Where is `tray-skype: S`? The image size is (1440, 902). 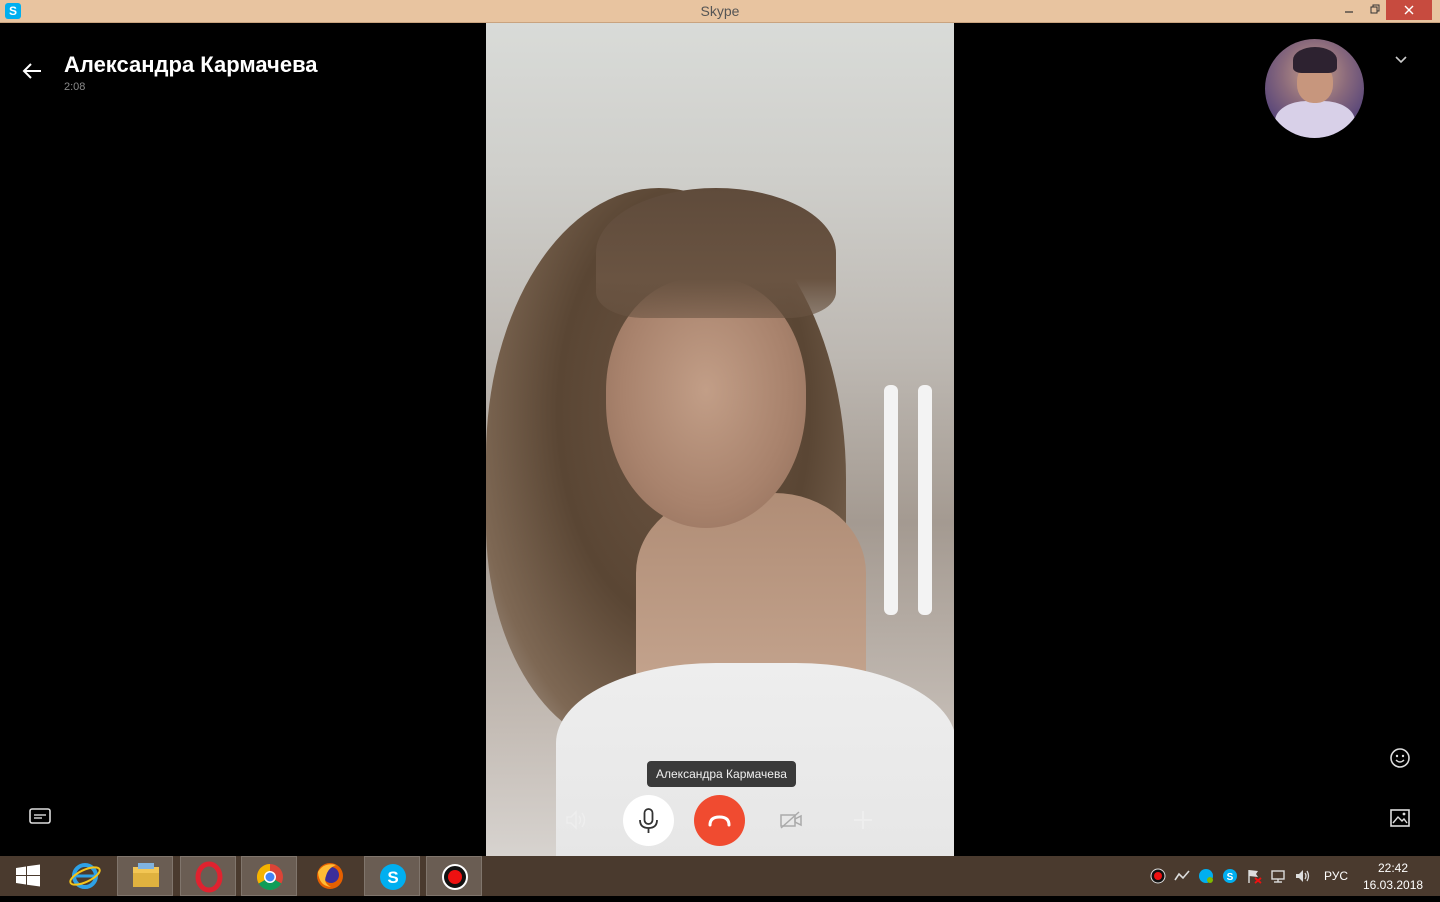 tray-skype: S is located at coordinates (1230, 876).